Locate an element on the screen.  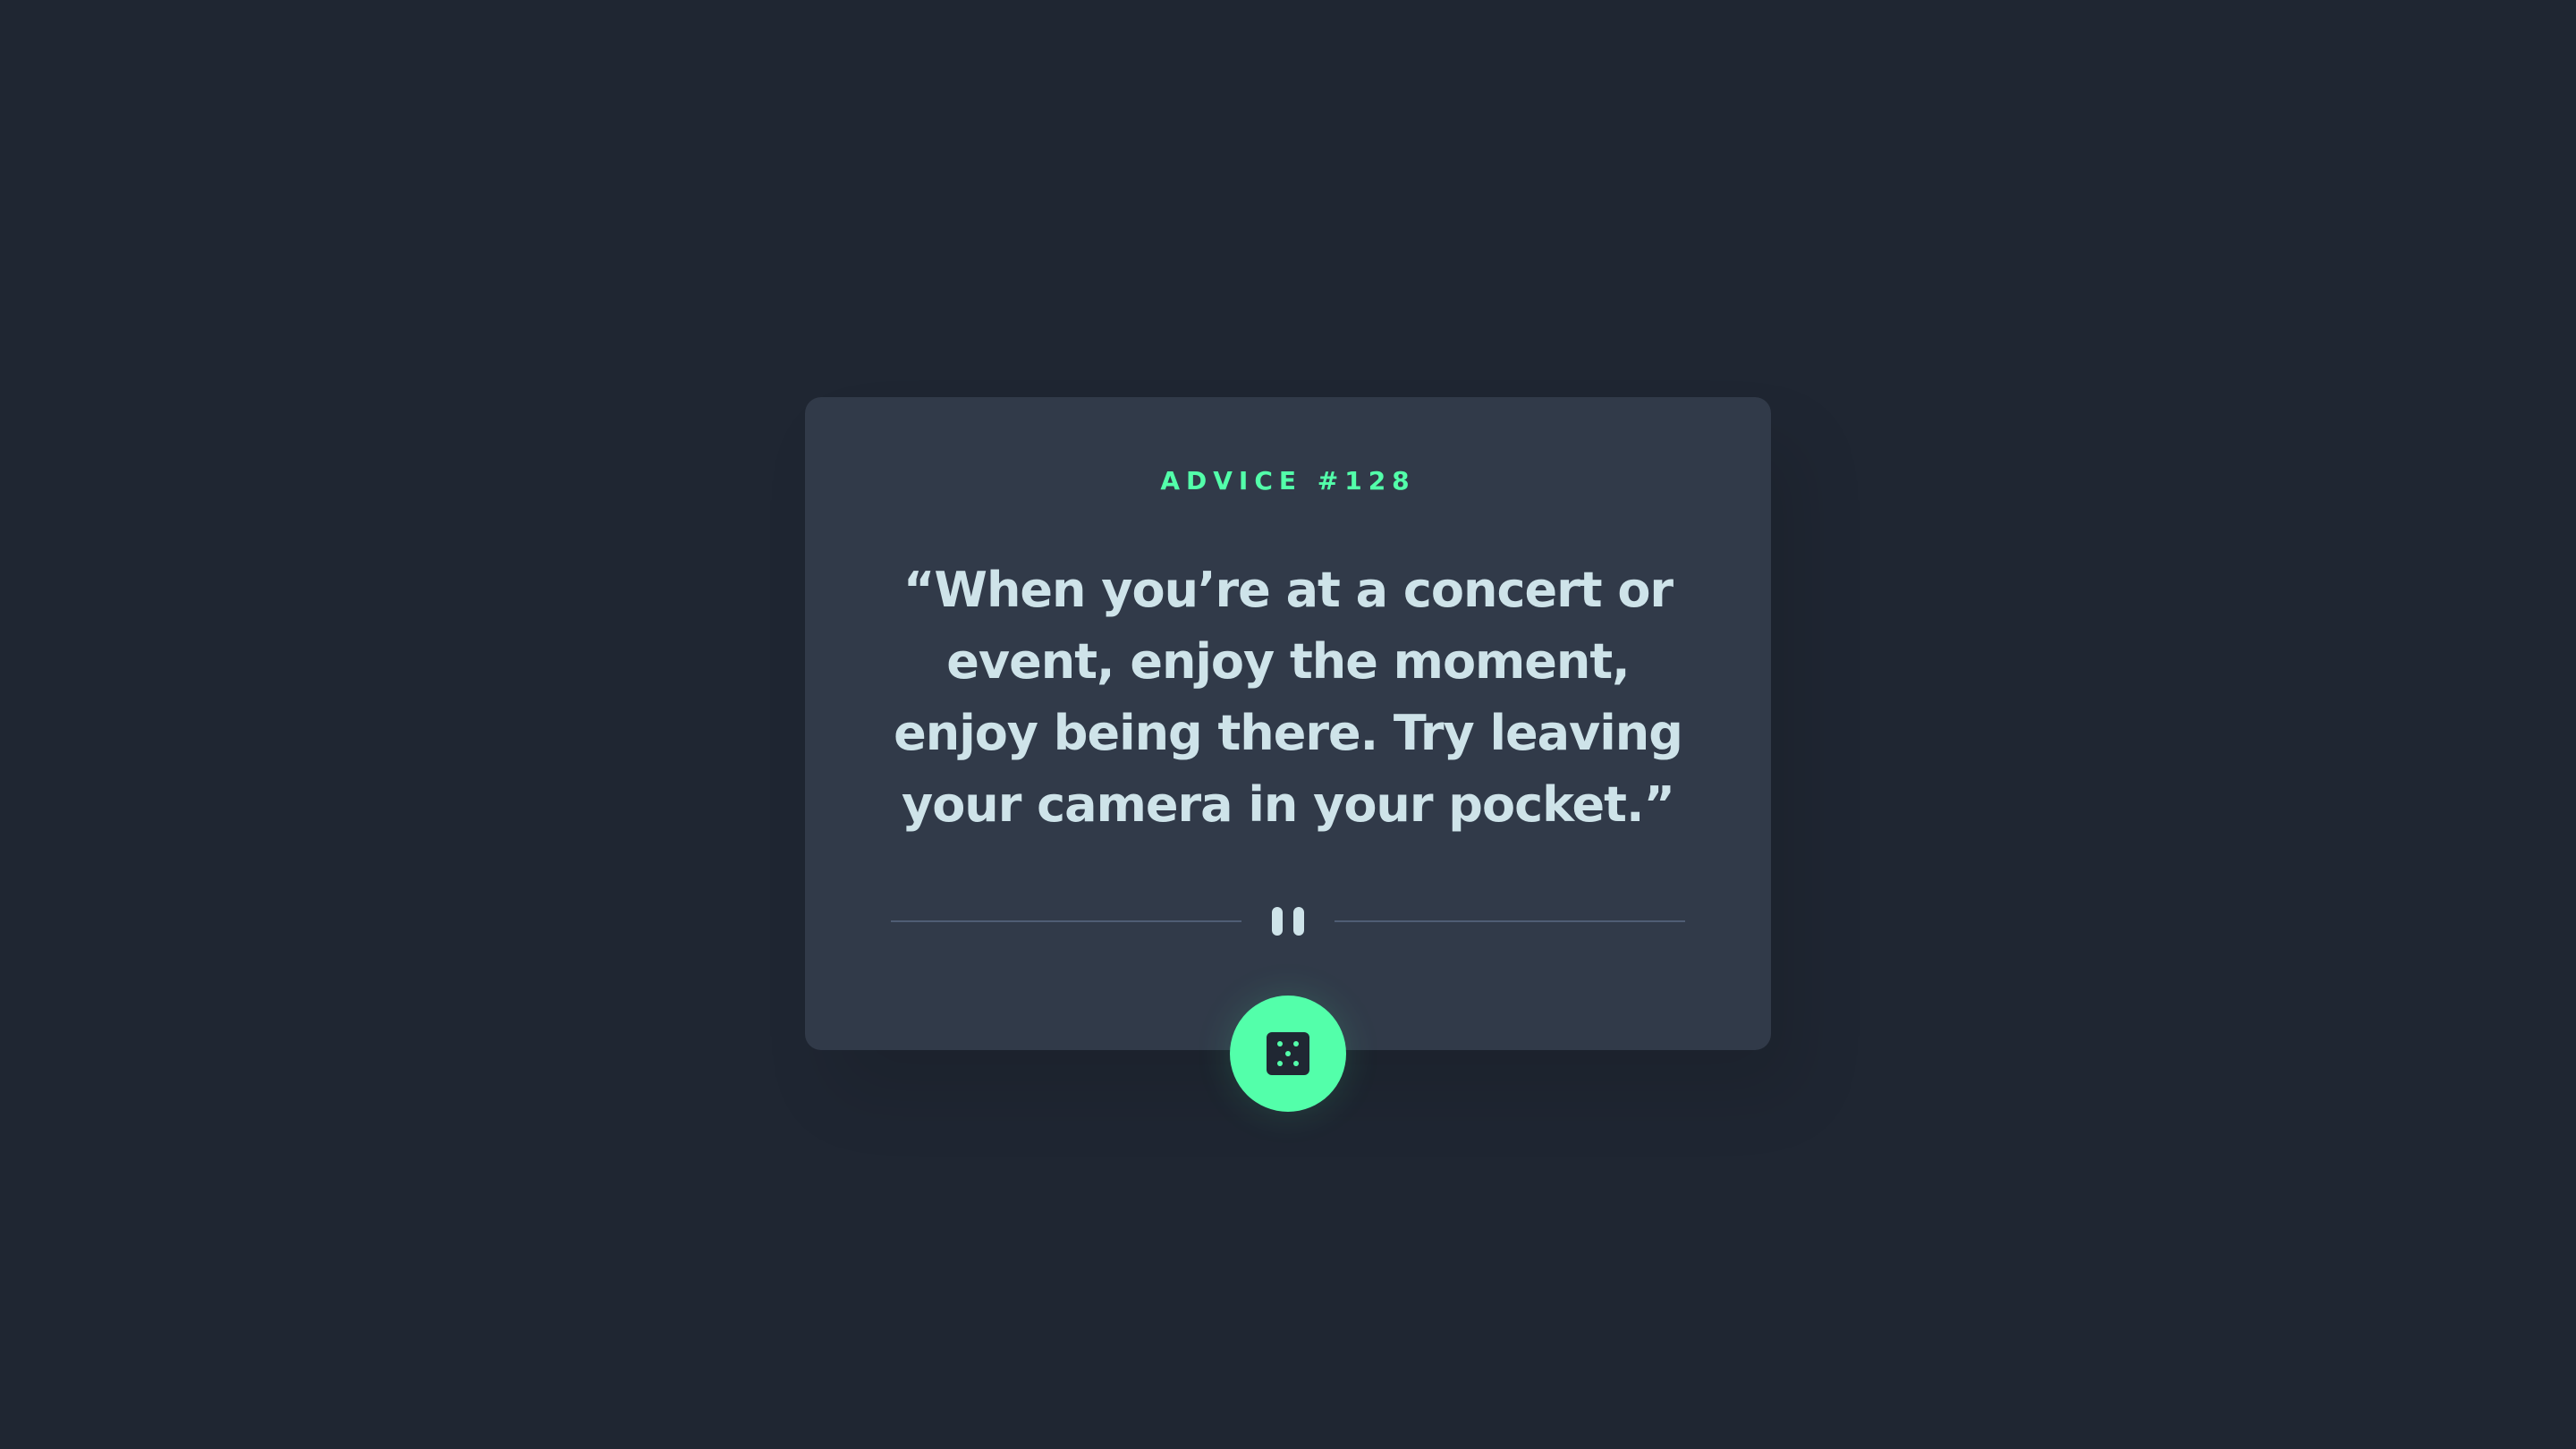
advice-number: ADVICE #128 is located at coordinates (1288, 481).